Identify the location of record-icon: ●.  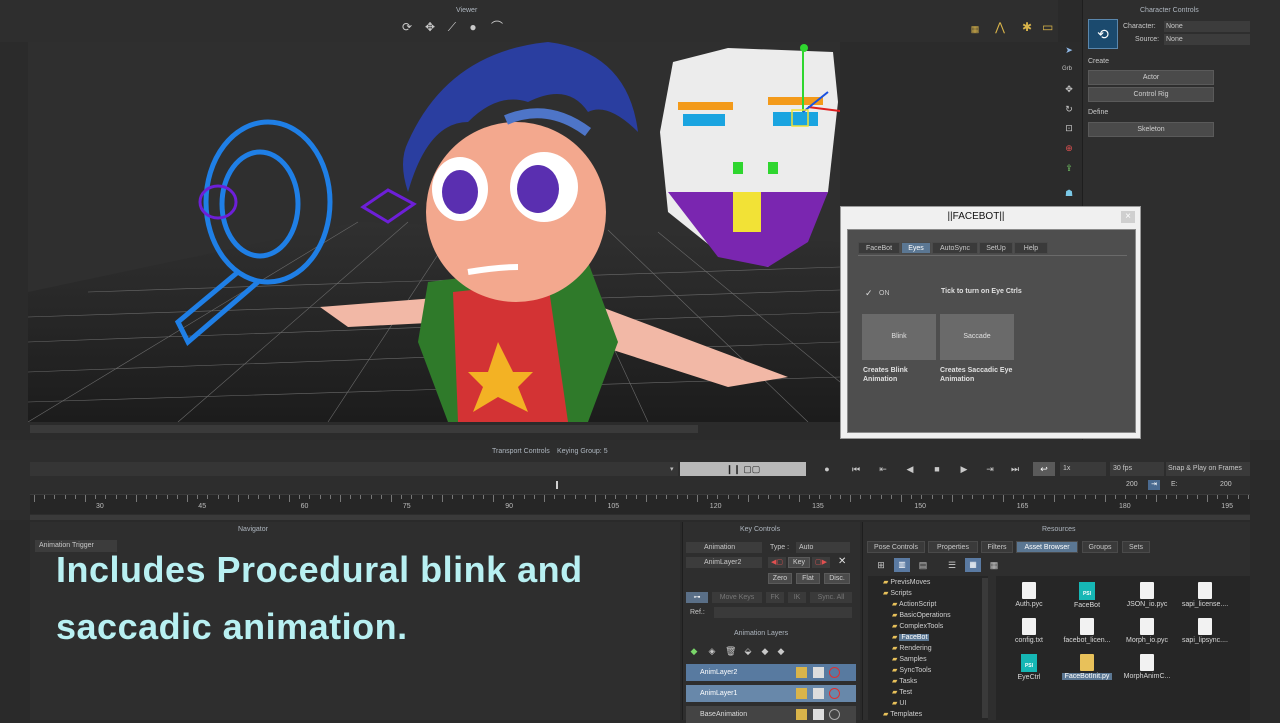
(827, 469).